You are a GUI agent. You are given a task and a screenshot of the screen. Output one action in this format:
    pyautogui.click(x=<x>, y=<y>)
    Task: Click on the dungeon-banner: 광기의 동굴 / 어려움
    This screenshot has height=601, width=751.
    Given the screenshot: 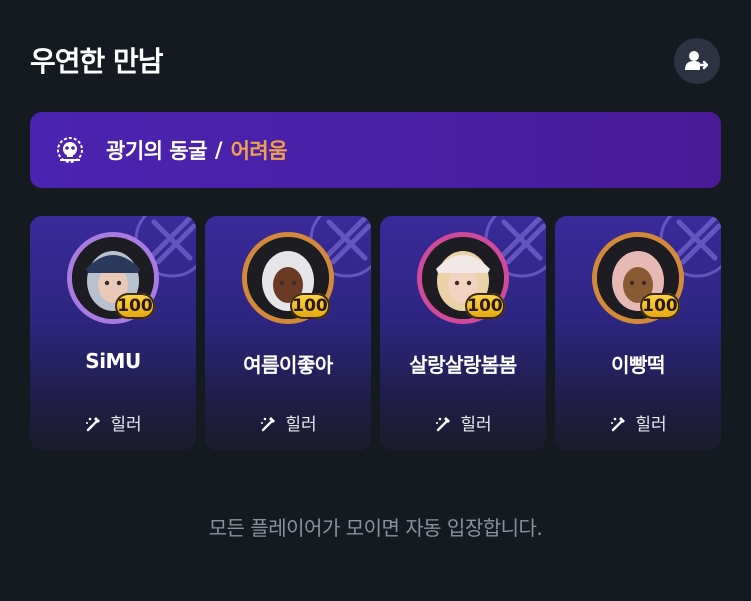 What is the action you would take?
    pyautogui.click(x=375, y=150)
    